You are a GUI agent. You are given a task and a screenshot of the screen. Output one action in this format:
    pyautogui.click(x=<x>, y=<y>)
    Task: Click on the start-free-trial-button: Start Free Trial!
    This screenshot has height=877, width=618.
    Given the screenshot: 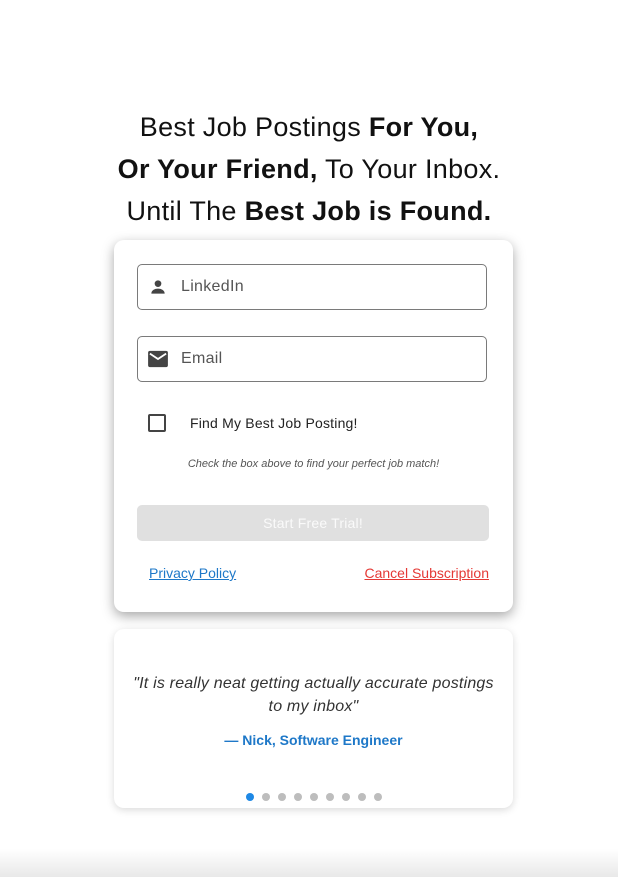 What is the action you would take?
    pyautogui.click(x=313, y=523)
    